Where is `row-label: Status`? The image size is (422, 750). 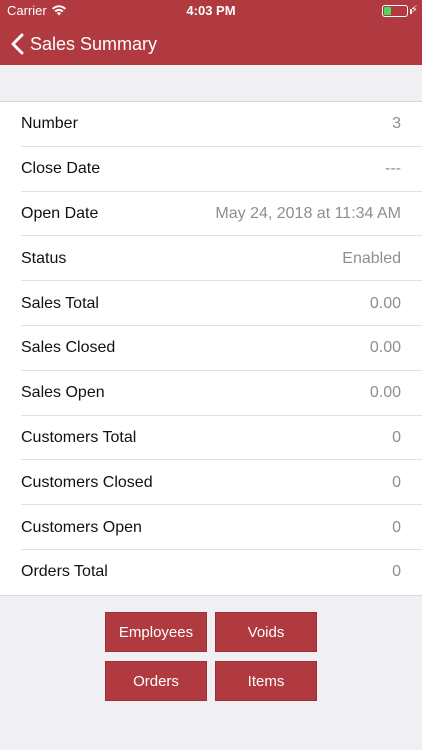
row-label: Status is located at coordinates (44, 258).